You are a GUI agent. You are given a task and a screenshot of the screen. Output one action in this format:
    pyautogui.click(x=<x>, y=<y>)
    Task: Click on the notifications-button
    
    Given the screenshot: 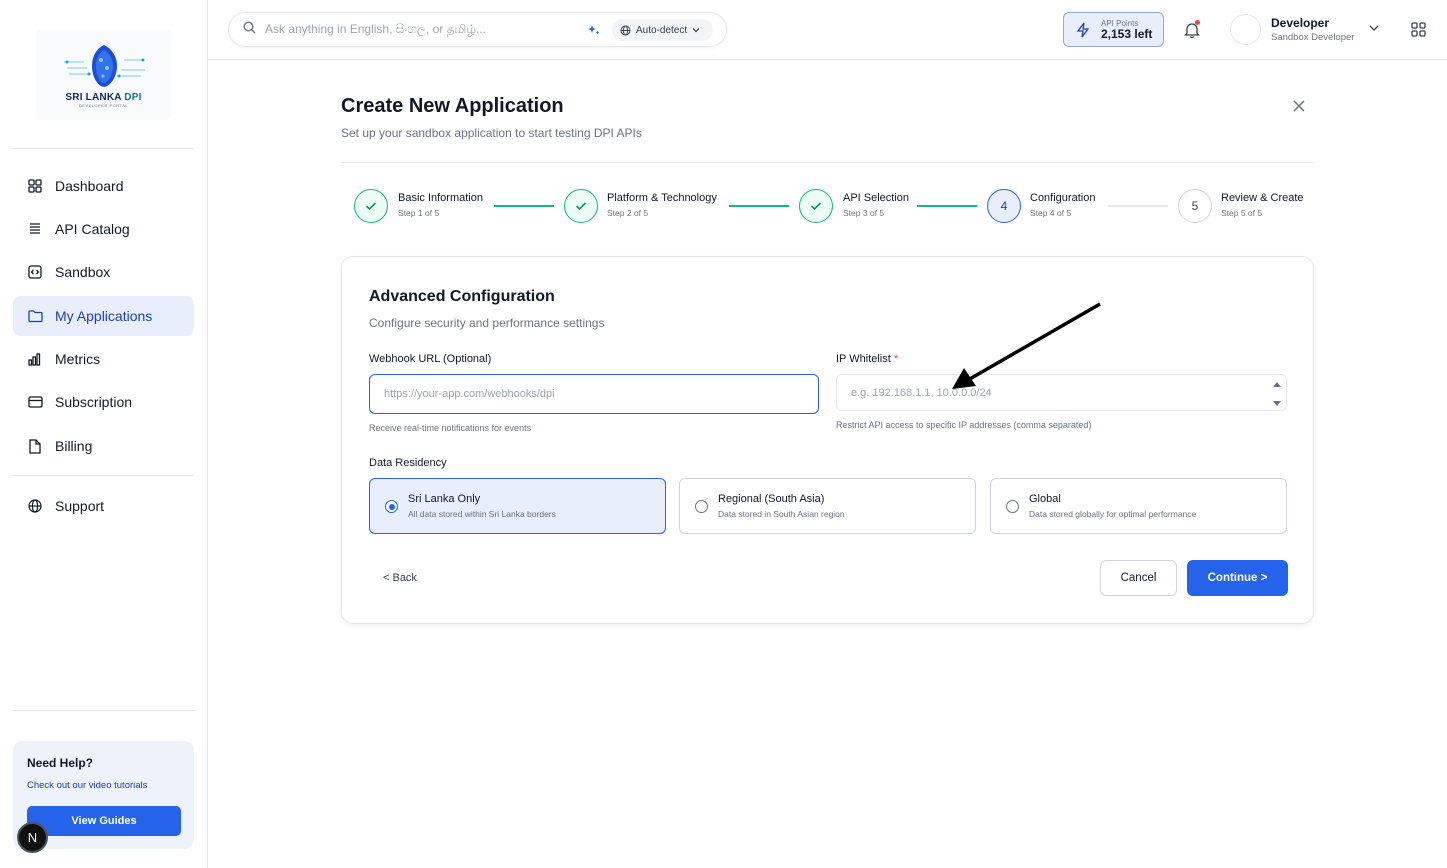 What is the action you would take?
    pyautogui.click(x=1192, y=29)
    